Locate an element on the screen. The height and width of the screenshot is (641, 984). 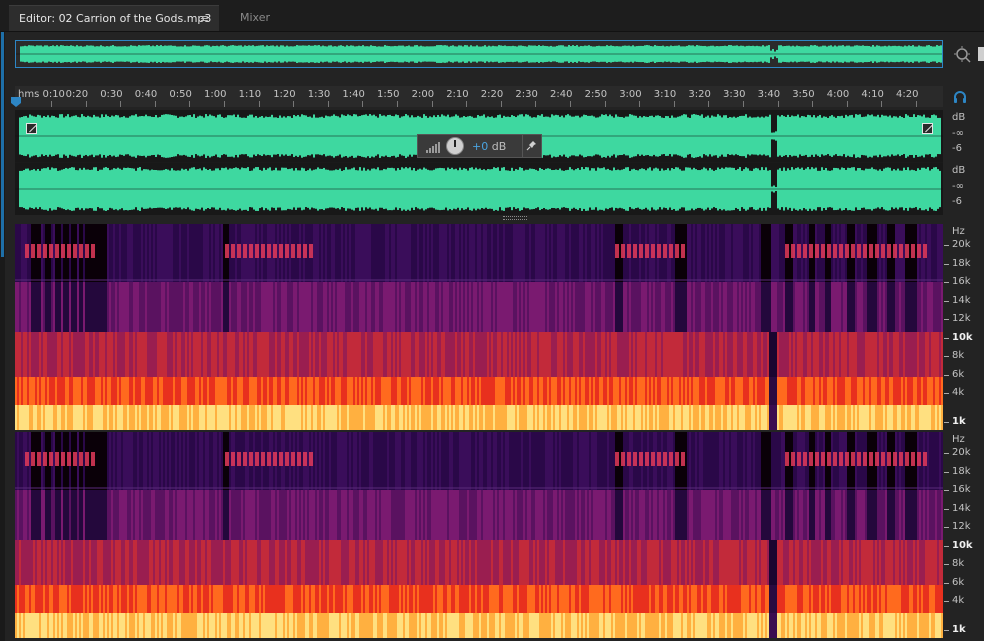
time-tick-label: 2:30 is located at coordinates (526, 94).